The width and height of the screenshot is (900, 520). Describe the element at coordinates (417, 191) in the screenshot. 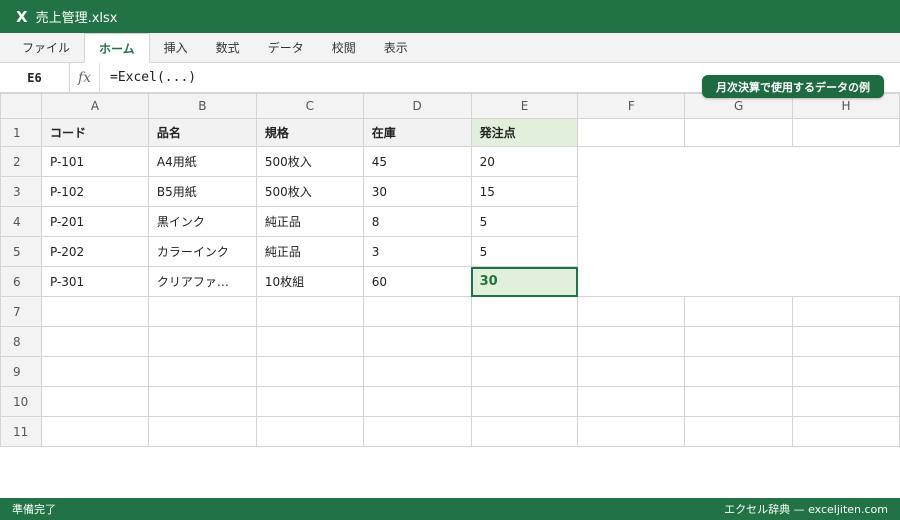

I see `cell: 30` at that location.